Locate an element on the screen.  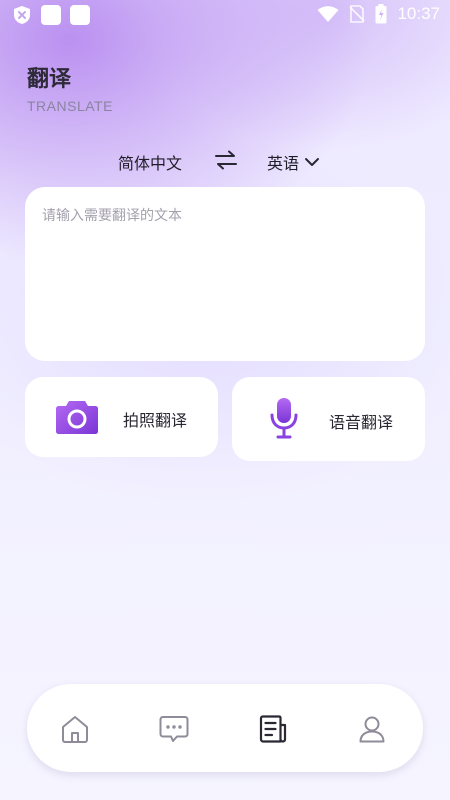
target-language-label: 英语 is located at coordinates (283, 163).